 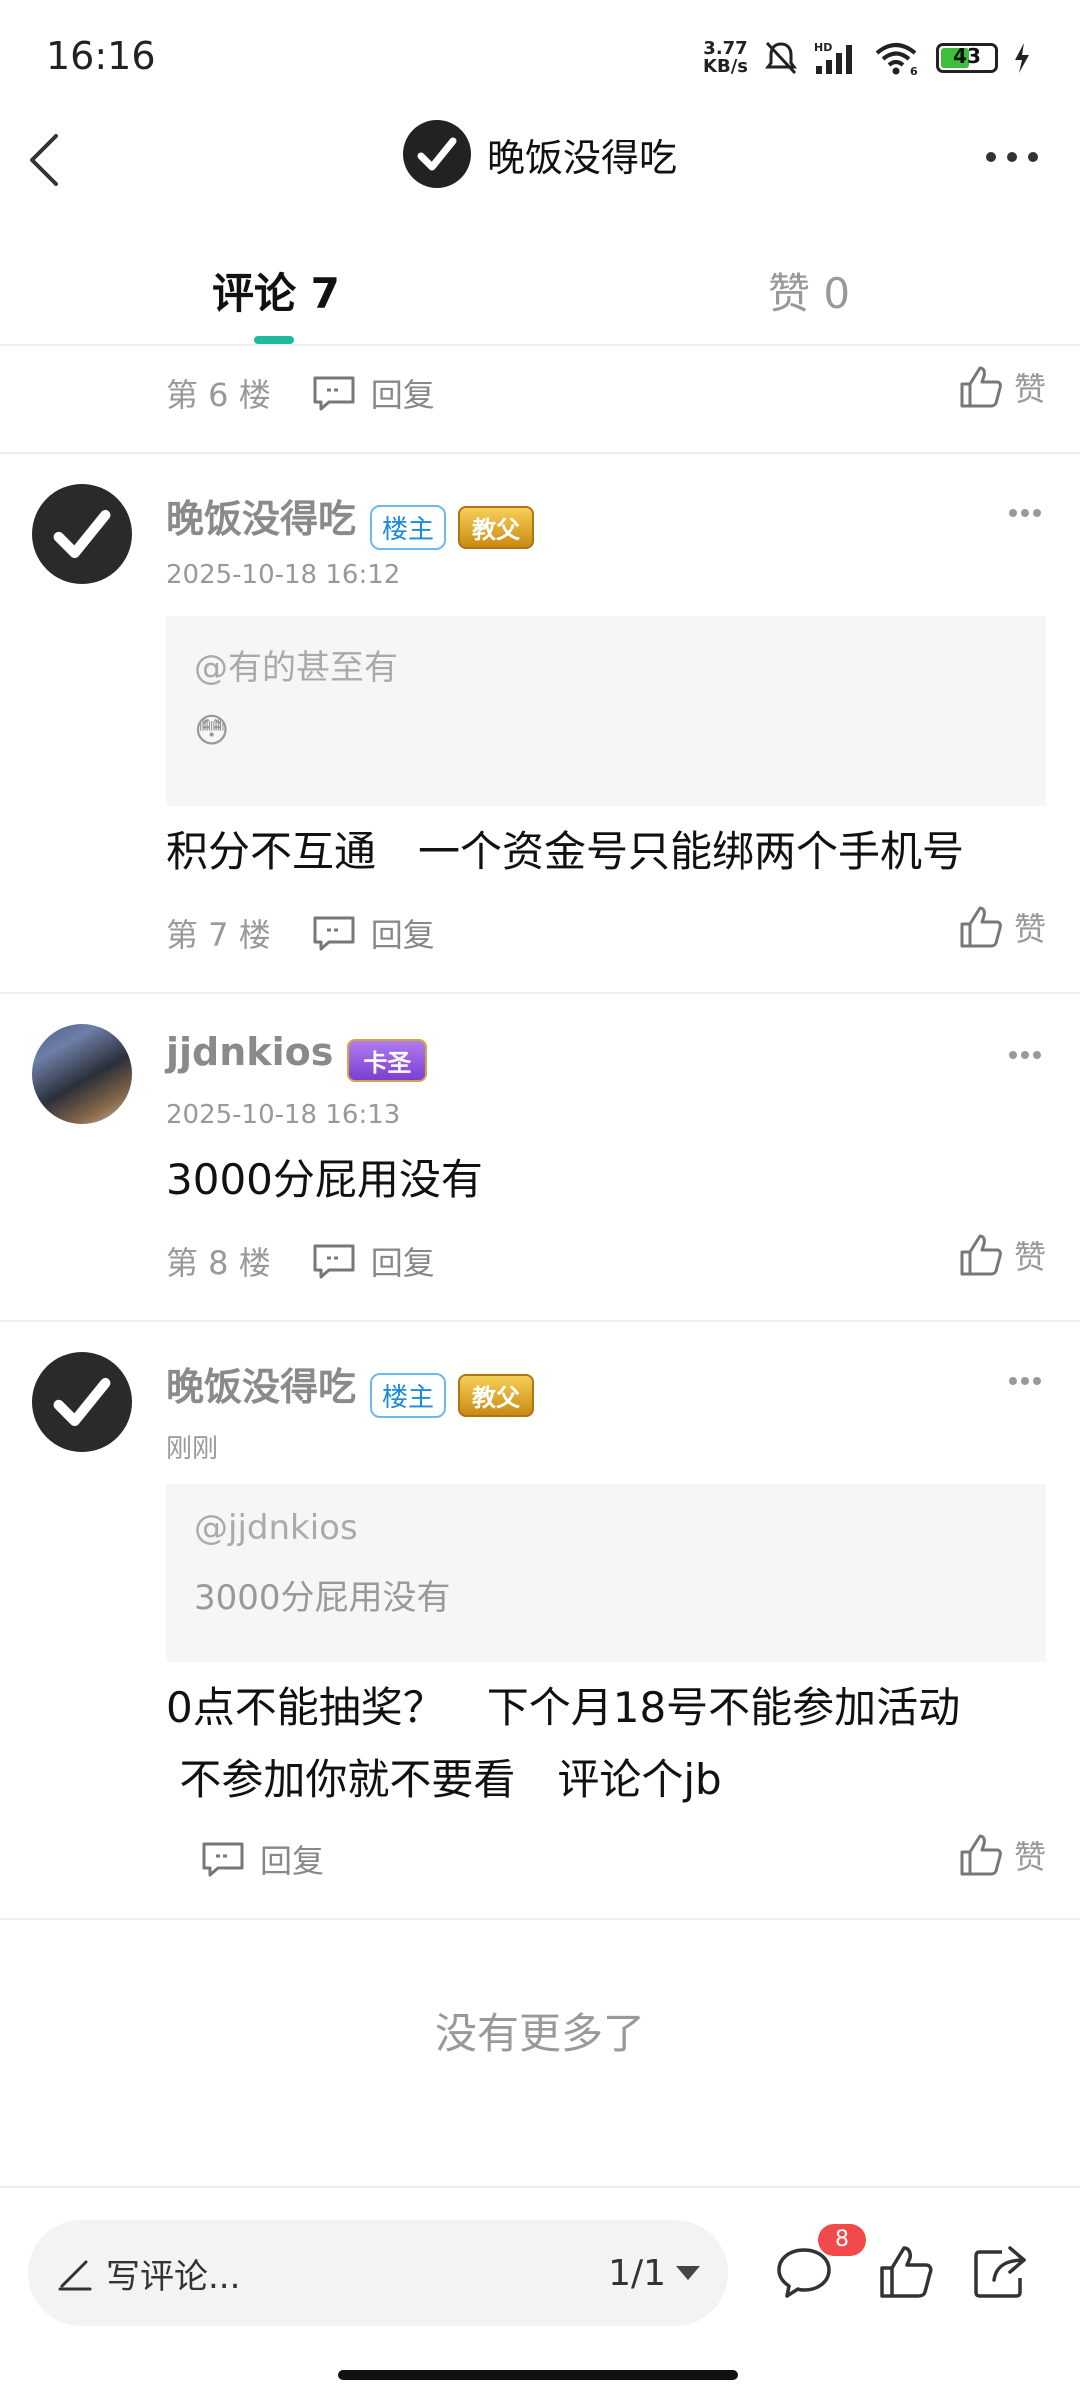 I want to click on comment-count-badge: 8, so click(x=842, y=2240).